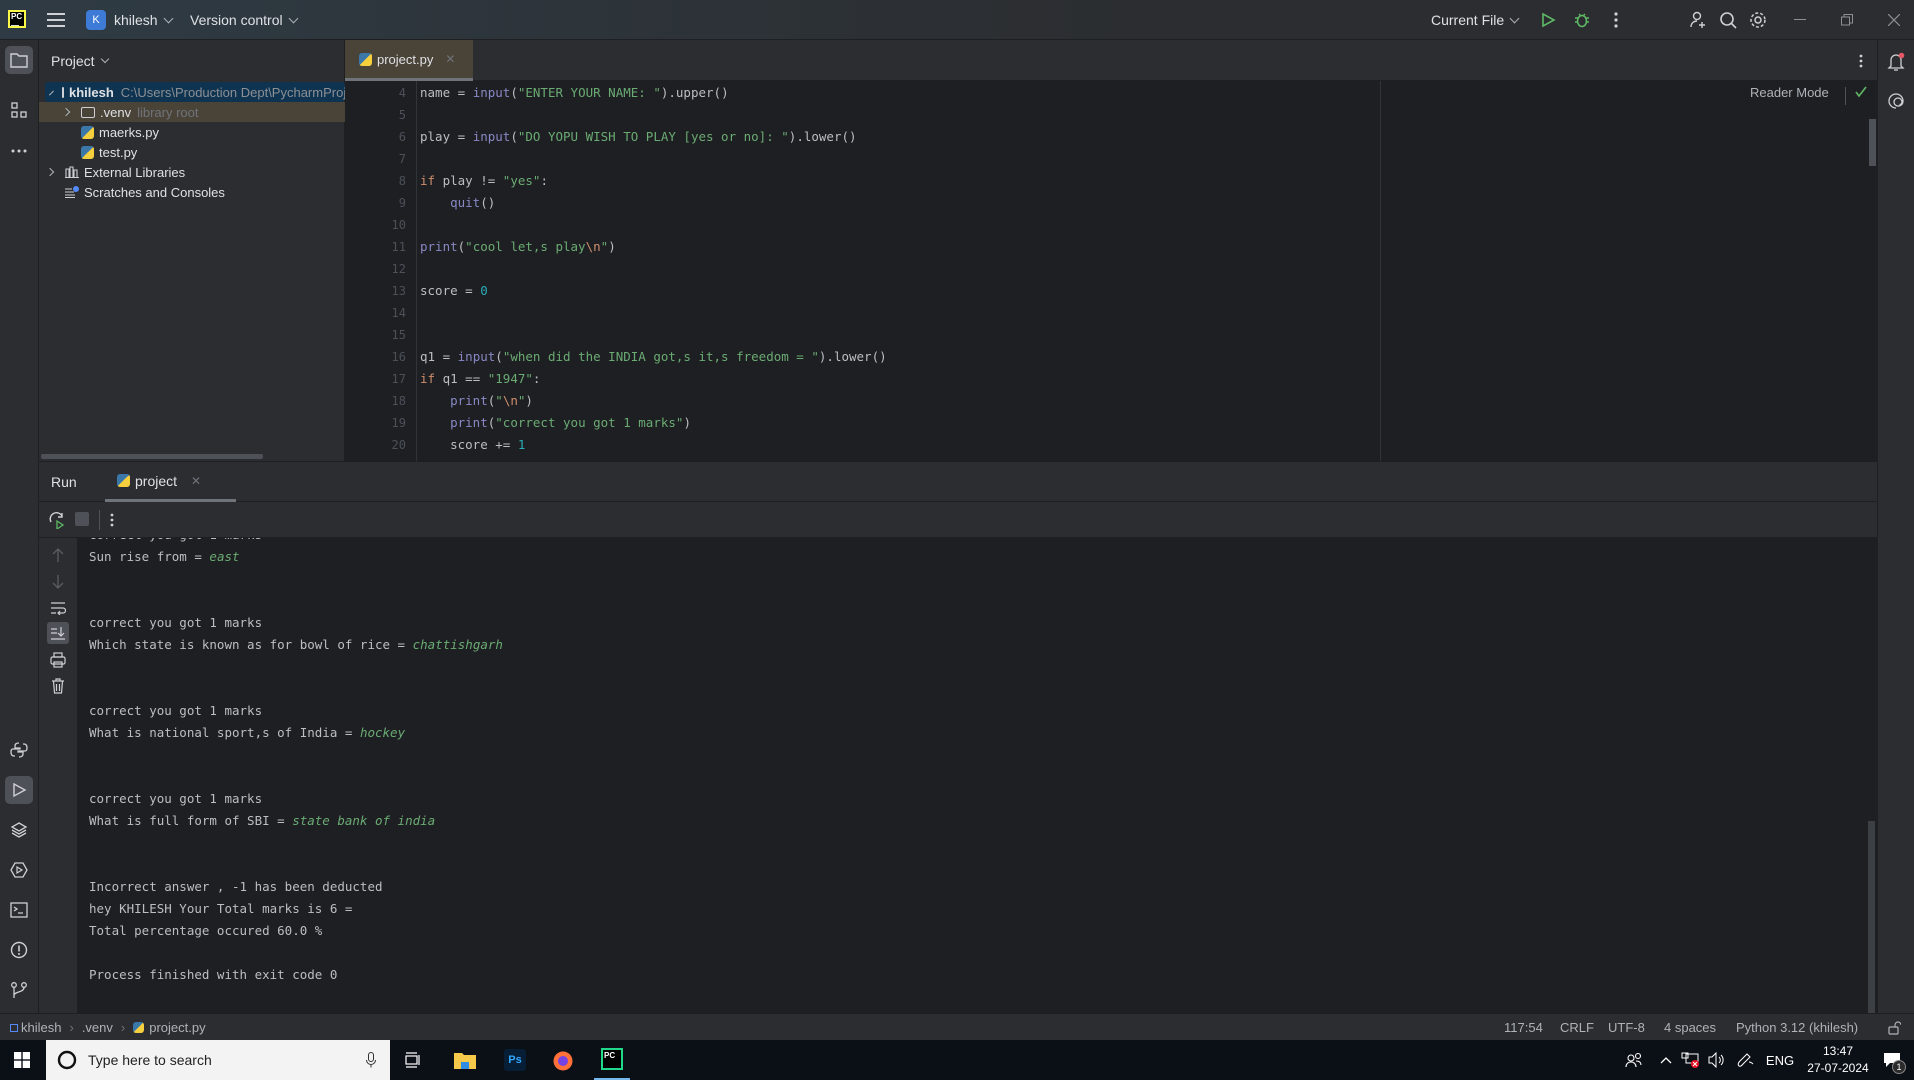 Image resolution: width=1914 pixels, height=1080 pixels. I want to click on close-run-tab-icon: ✕, so click(196, 481).